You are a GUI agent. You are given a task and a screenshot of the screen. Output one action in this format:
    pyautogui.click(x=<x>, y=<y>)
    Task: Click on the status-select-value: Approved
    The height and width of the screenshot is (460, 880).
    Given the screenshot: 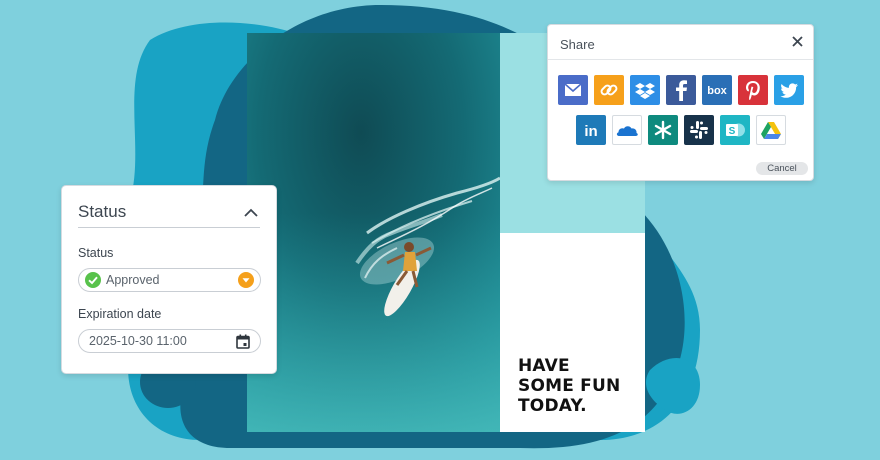 What is the action you would take?
    pyautogui.click(x=133, y=280)
    